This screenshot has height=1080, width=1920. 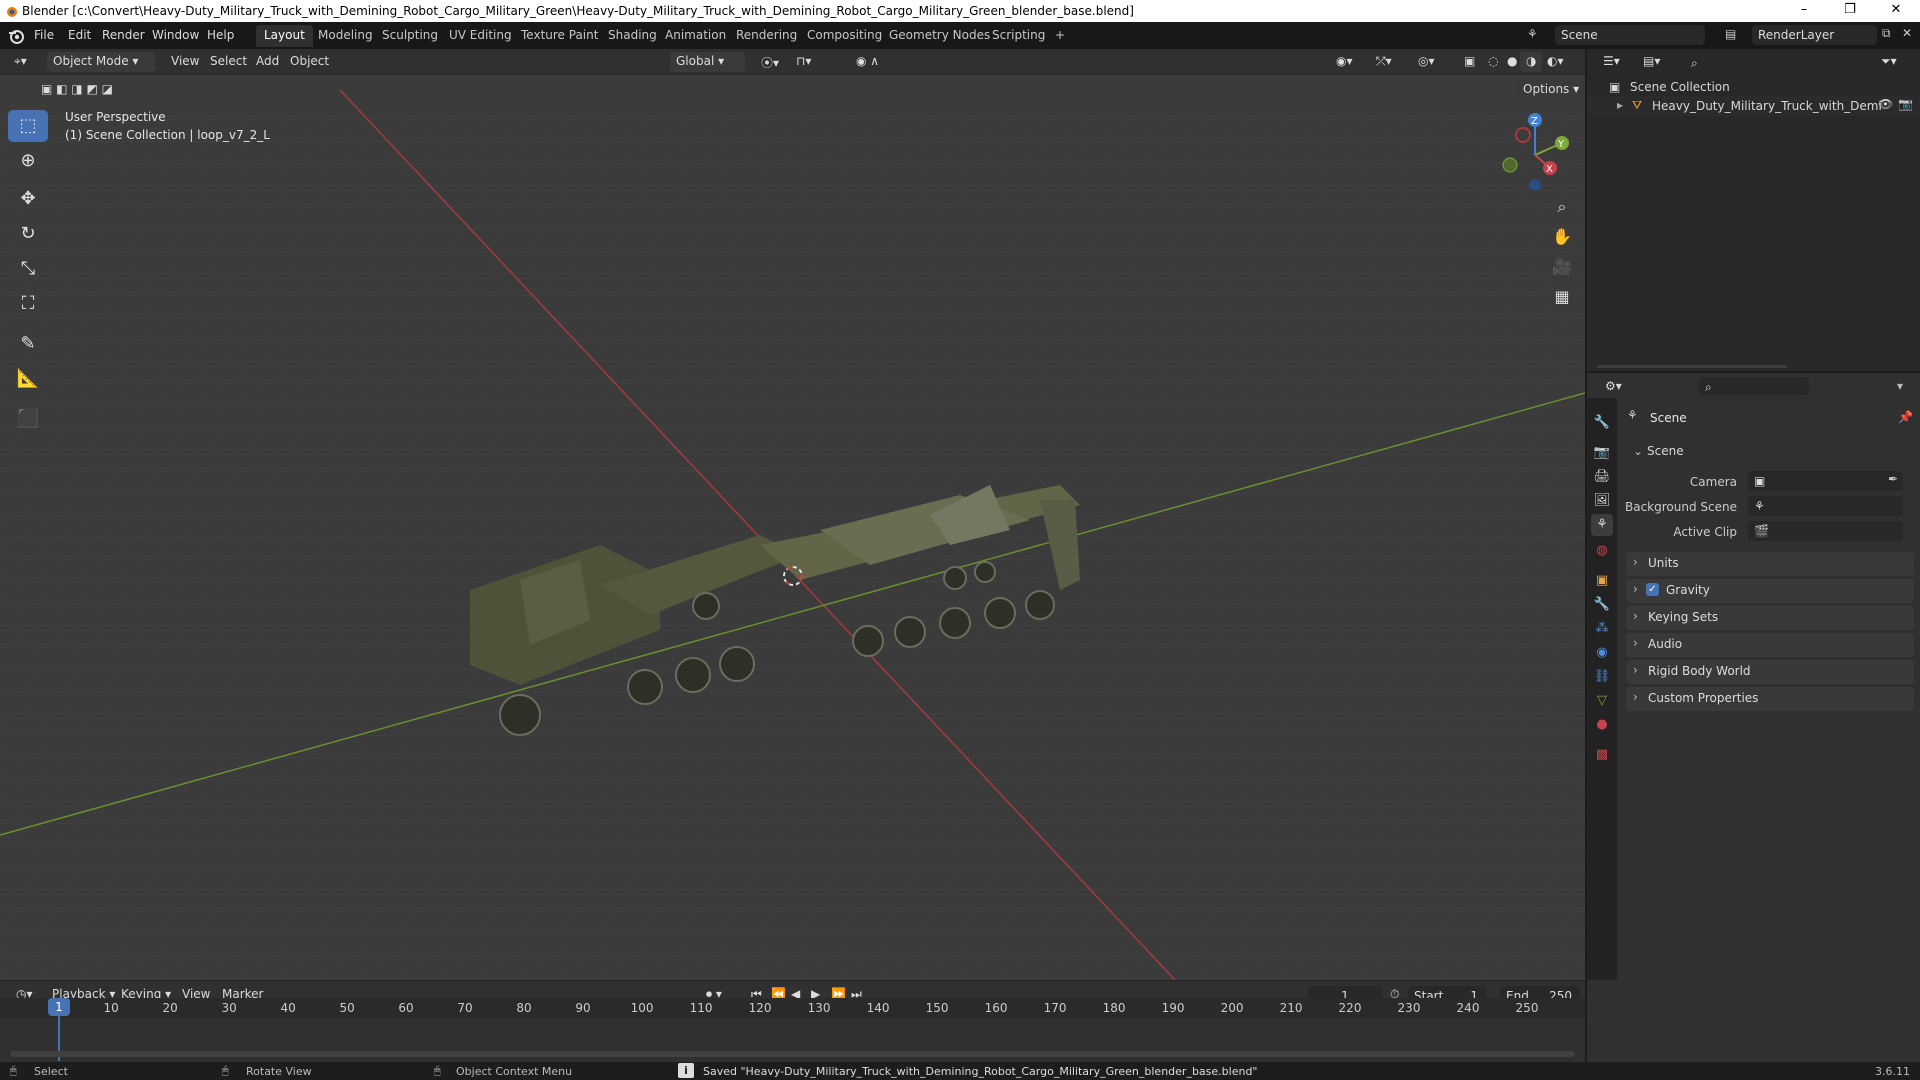 I want to click on rigid-body-world-panel: › Rigid Body World, so click(x=1770, y=672).